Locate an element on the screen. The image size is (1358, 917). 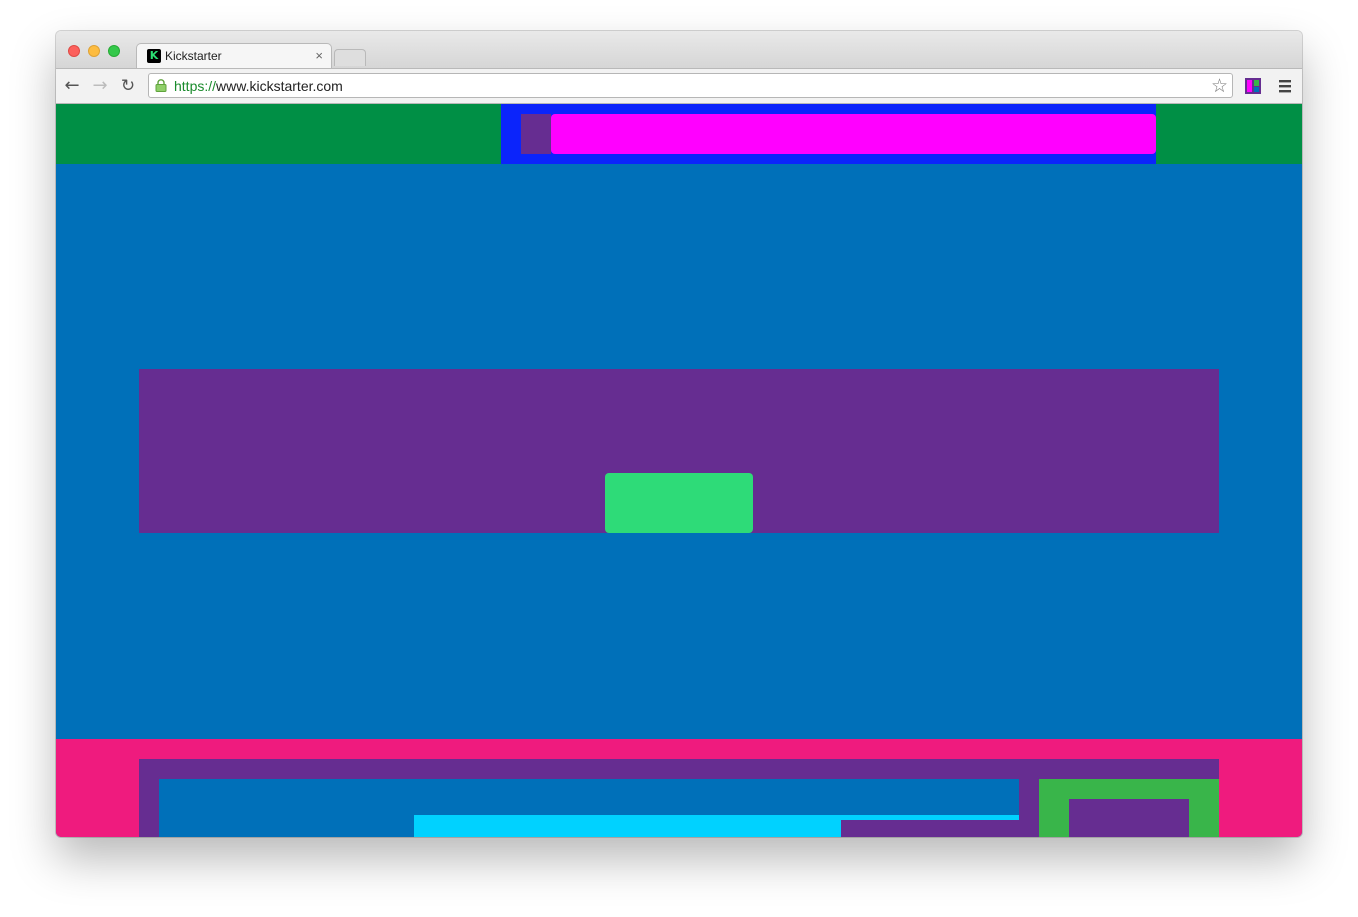
back-arrow-icon: ← is located at coordinates (72, 86).